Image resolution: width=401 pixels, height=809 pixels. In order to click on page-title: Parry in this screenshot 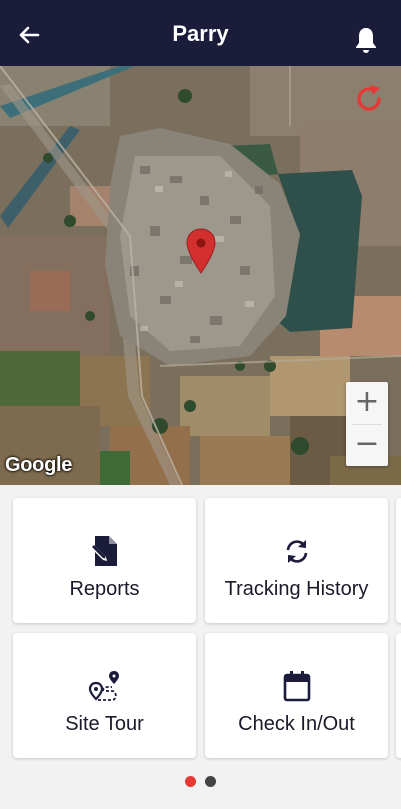, I will do `click(200, 33)`.